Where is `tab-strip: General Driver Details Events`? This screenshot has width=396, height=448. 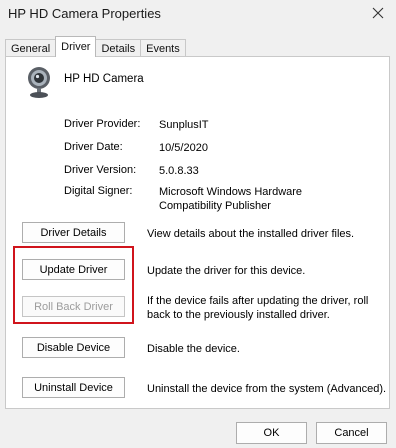
tab-strip: General Driver Details Events is located at coordinates (95, 46).